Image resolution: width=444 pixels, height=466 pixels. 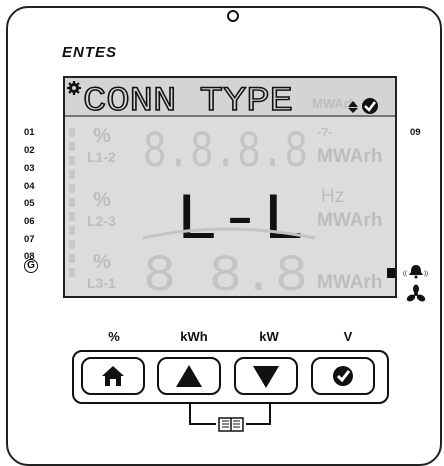 What do you see at coordinates (102, 262) in the screenshot?
I see `lcd-percent-3: %` at bounding box center [102, 262].